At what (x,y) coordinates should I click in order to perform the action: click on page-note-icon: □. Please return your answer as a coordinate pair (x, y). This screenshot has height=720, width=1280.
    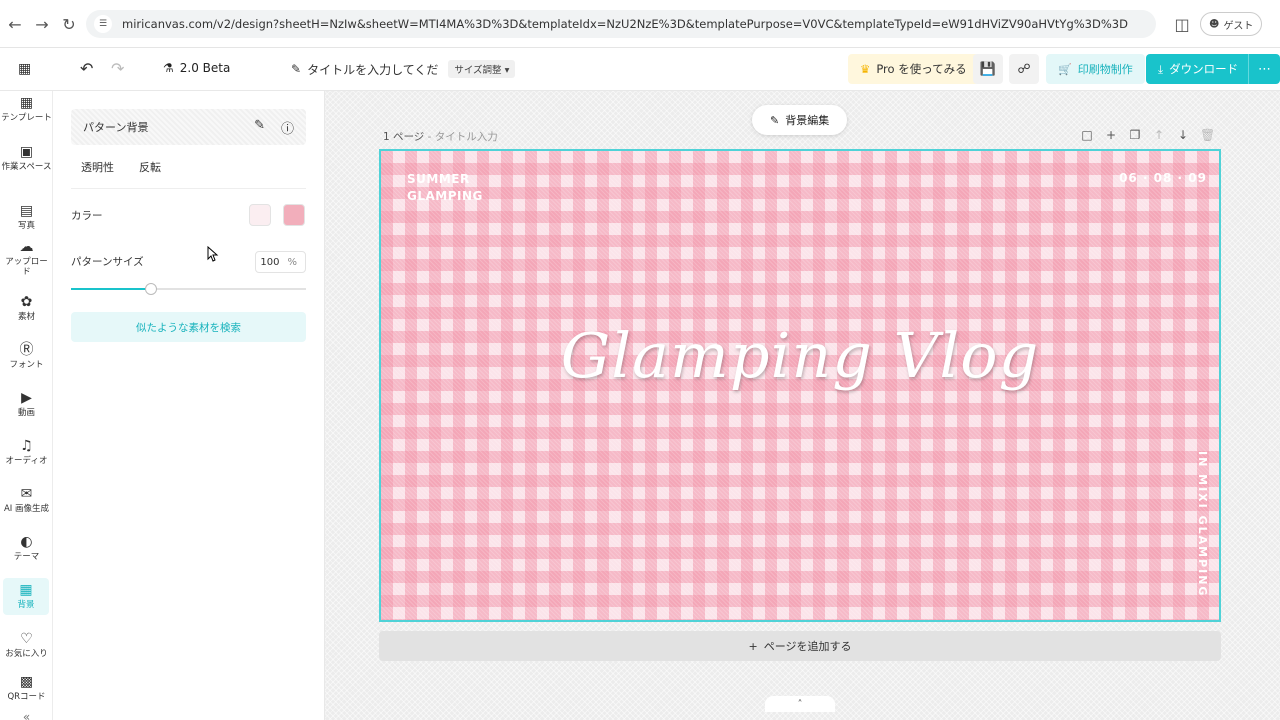
    Looking at the image, I should click on (1087, 135).